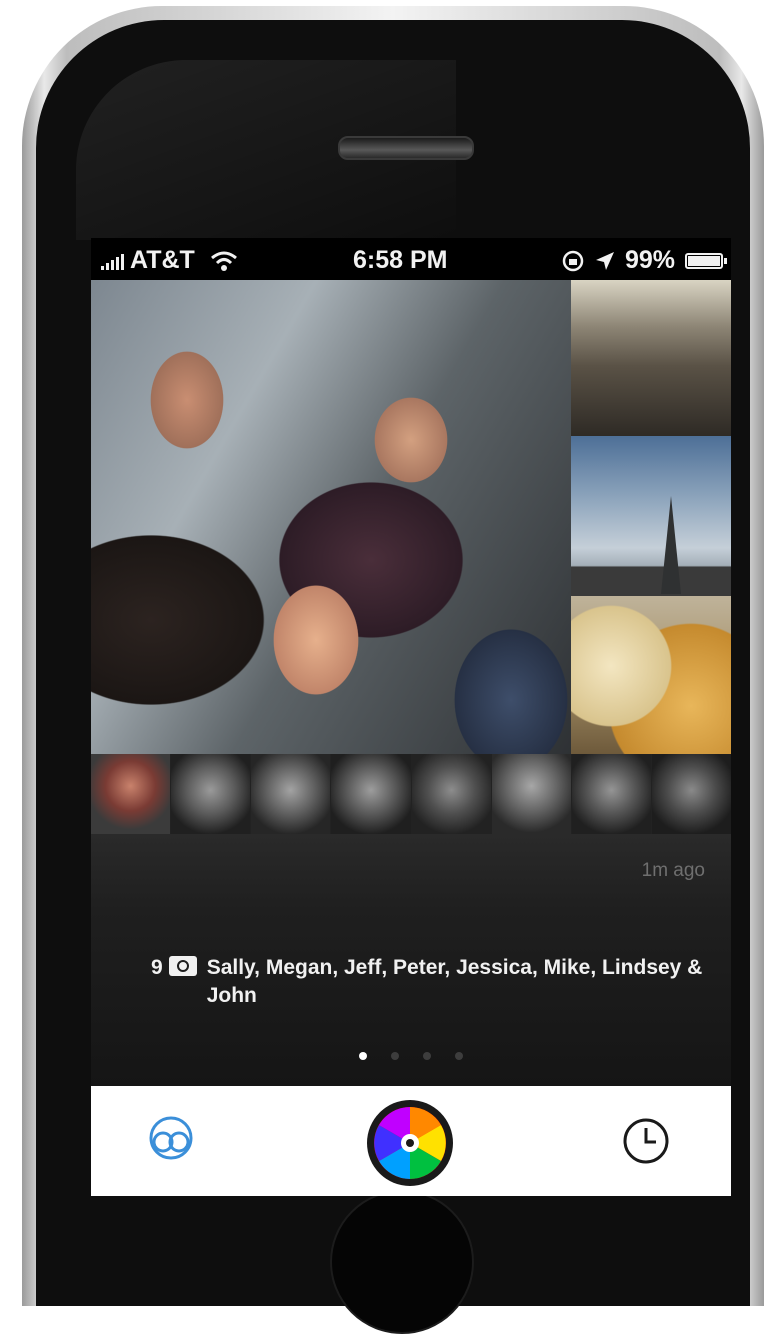  What do you see at coordinates (673, 870) in the screenshot?
I see `timestamp-label: 1m ago` at bounding box center [673, 870].